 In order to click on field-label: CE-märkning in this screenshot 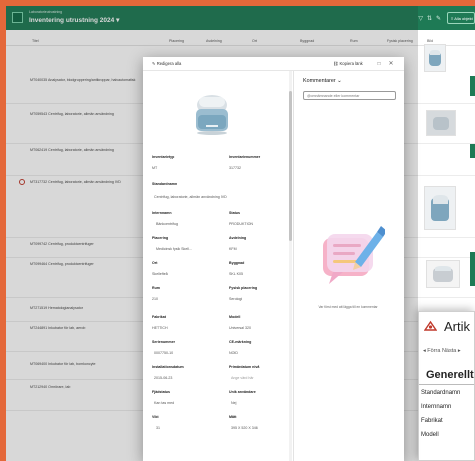, I will do `click(240, 342)`.